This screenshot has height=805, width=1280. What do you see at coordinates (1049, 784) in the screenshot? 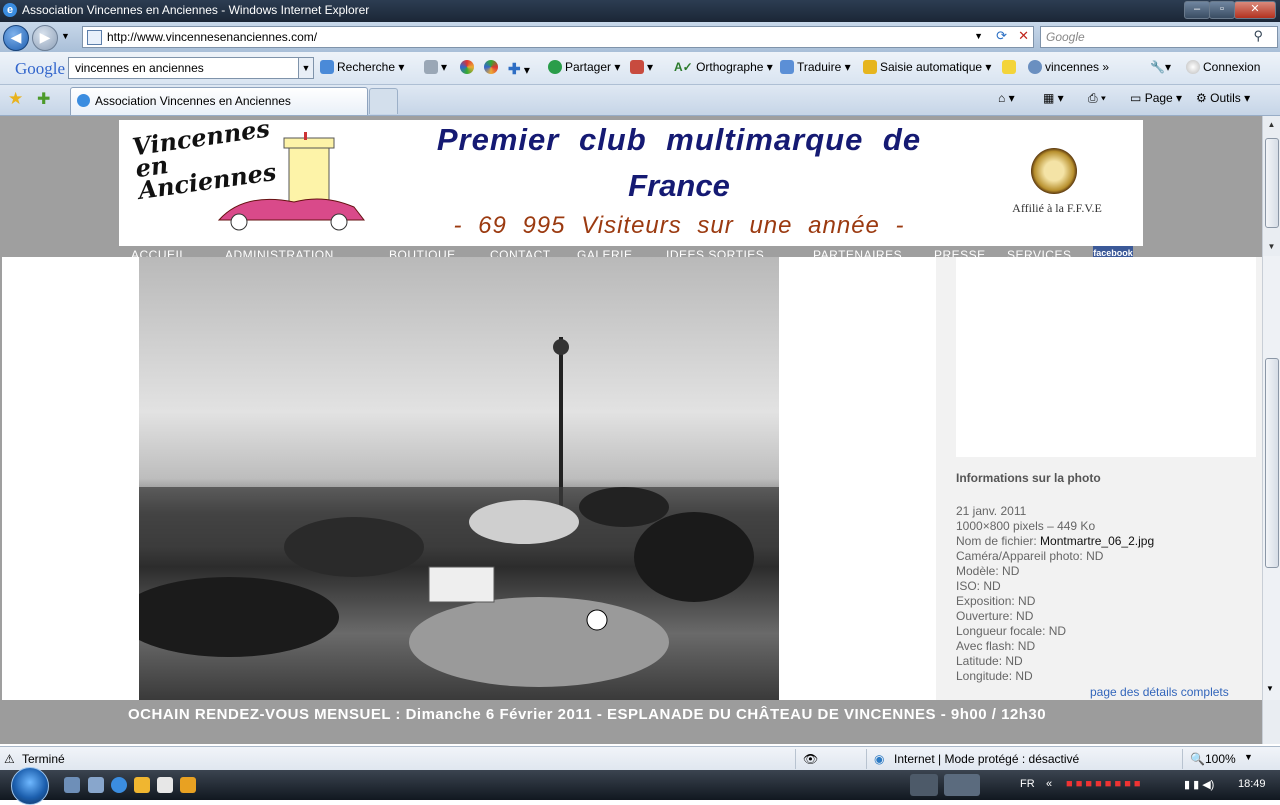
I see `tray-chevron-icon: «` at bounding box center [1049, 784].